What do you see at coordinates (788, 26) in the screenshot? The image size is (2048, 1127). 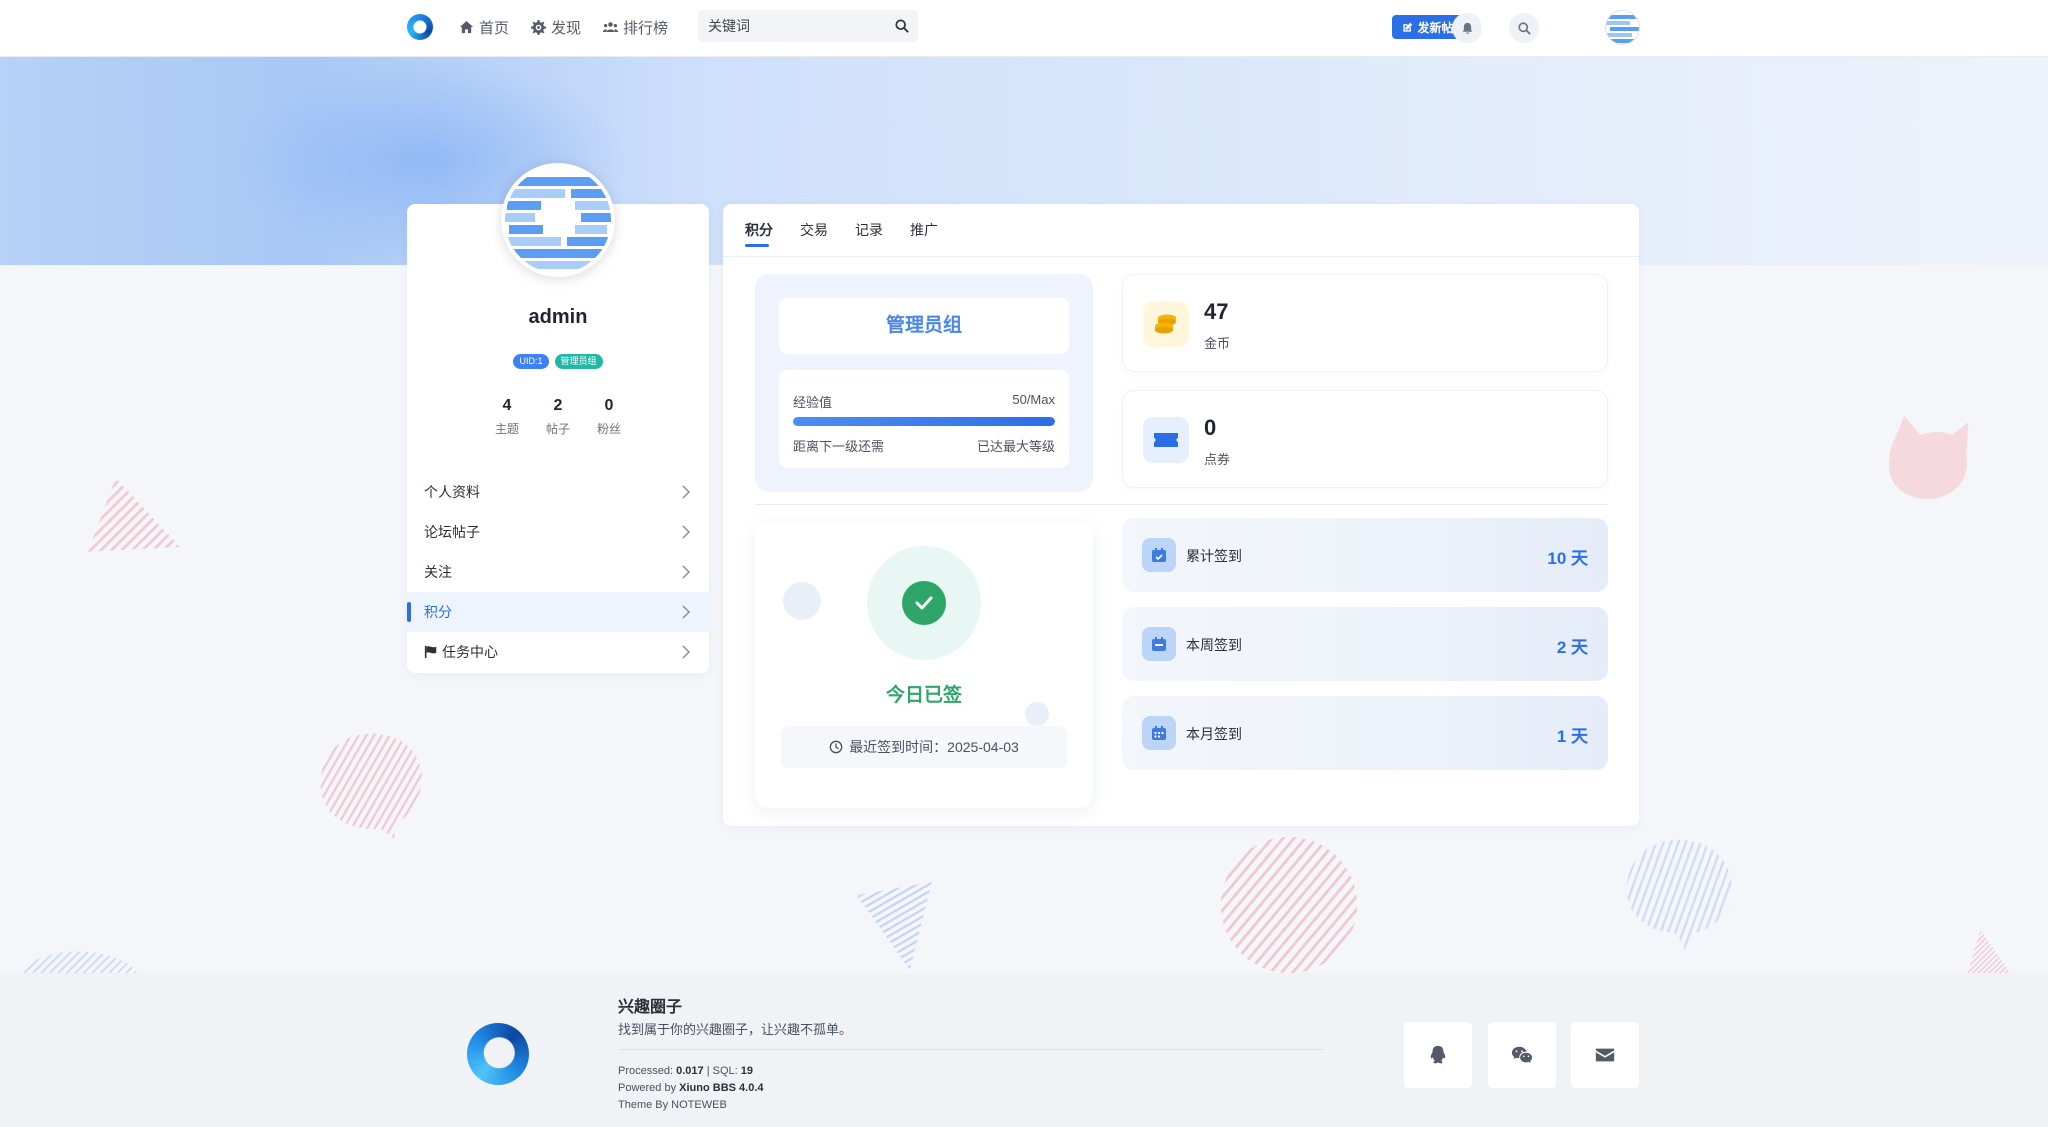 I see `search-input` at bounding box center [788, 26].